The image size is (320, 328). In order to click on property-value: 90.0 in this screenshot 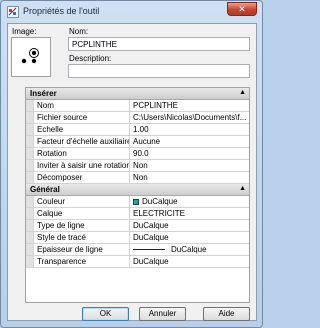, I will do `click(189, 153)`.